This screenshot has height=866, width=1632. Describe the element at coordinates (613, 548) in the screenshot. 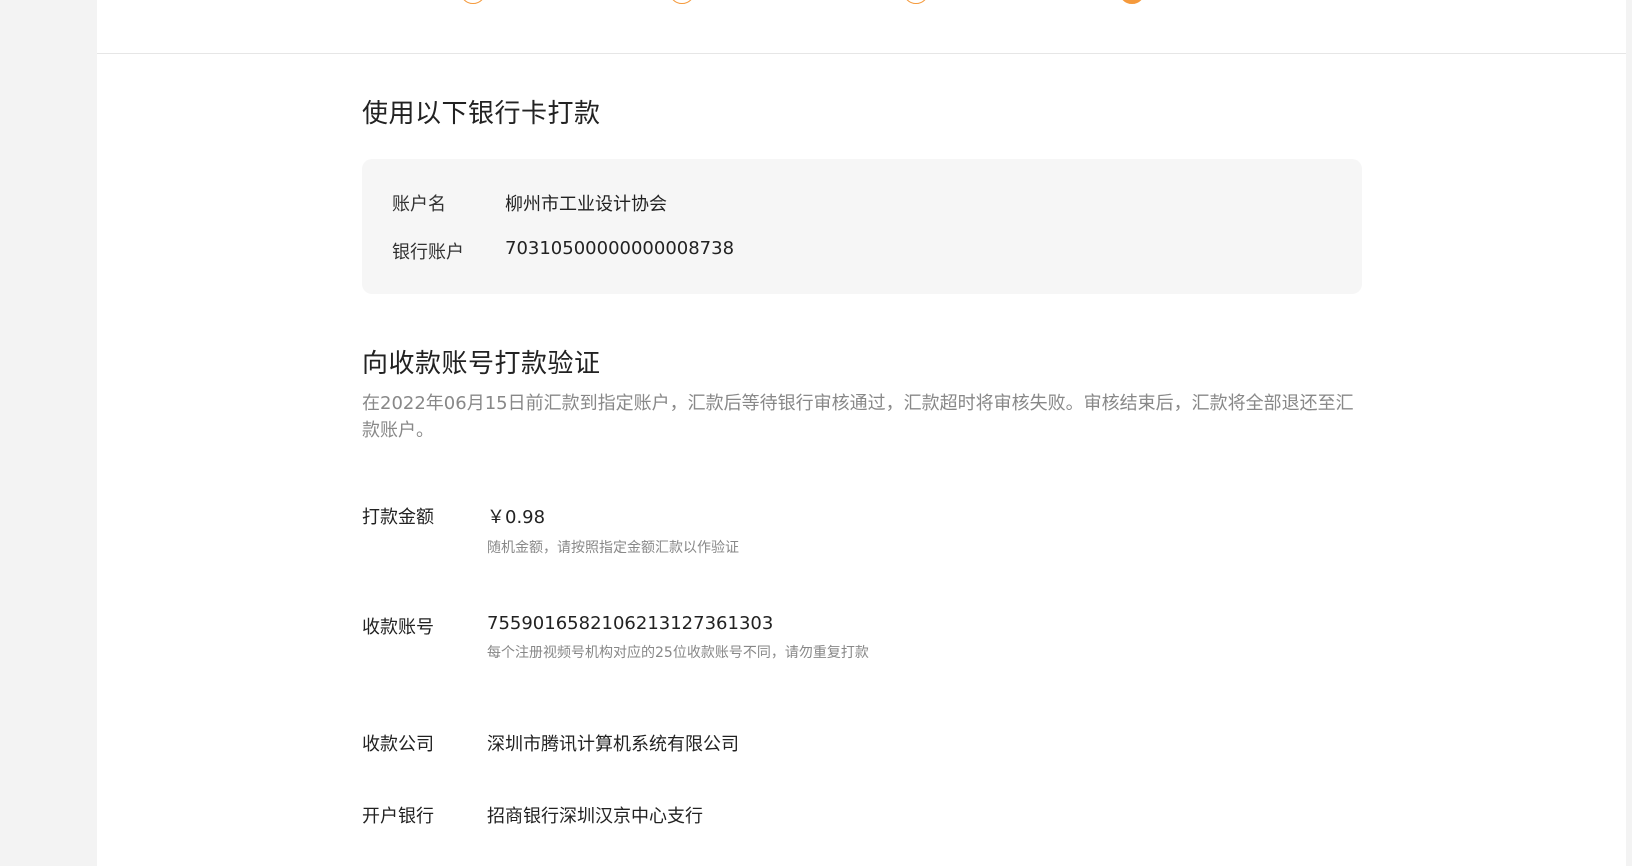

I see `amount-hint: 随机金额，请按照指定金额汇款以作验证` at that location.